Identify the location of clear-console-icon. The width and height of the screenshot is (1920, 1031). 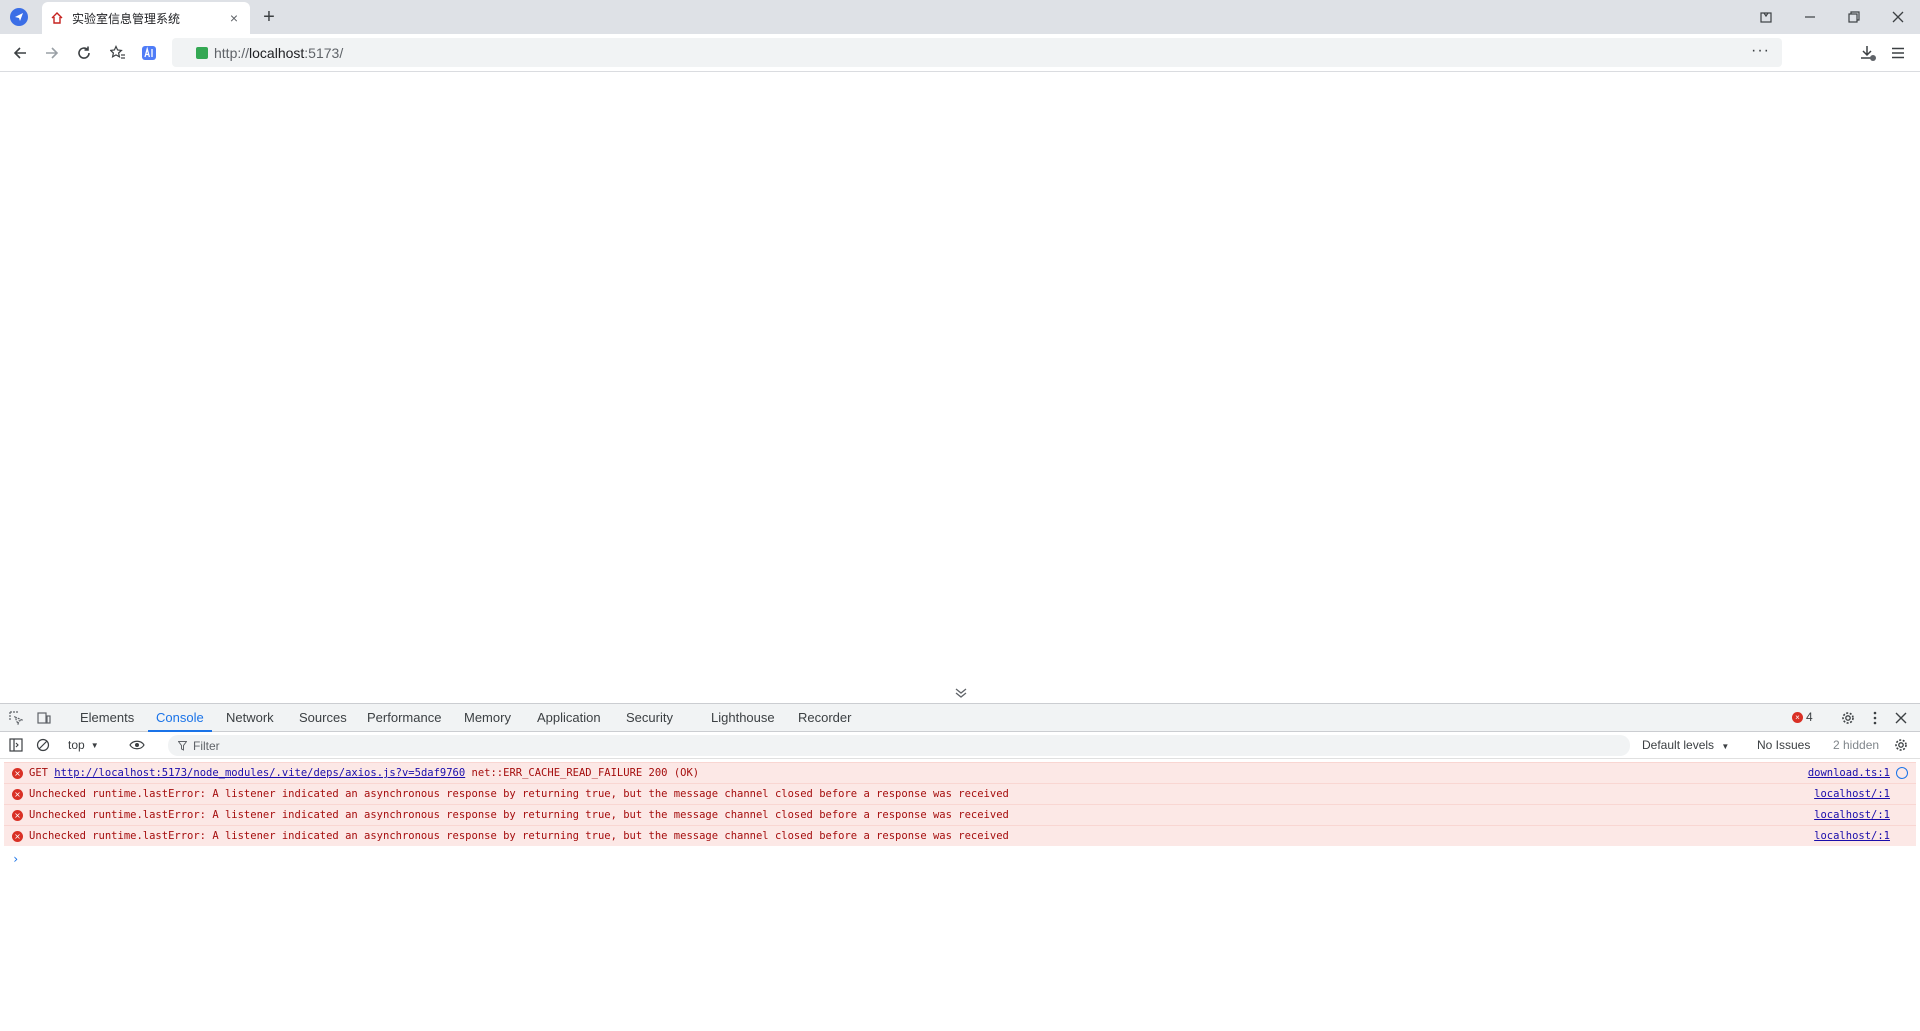
(43, 745).